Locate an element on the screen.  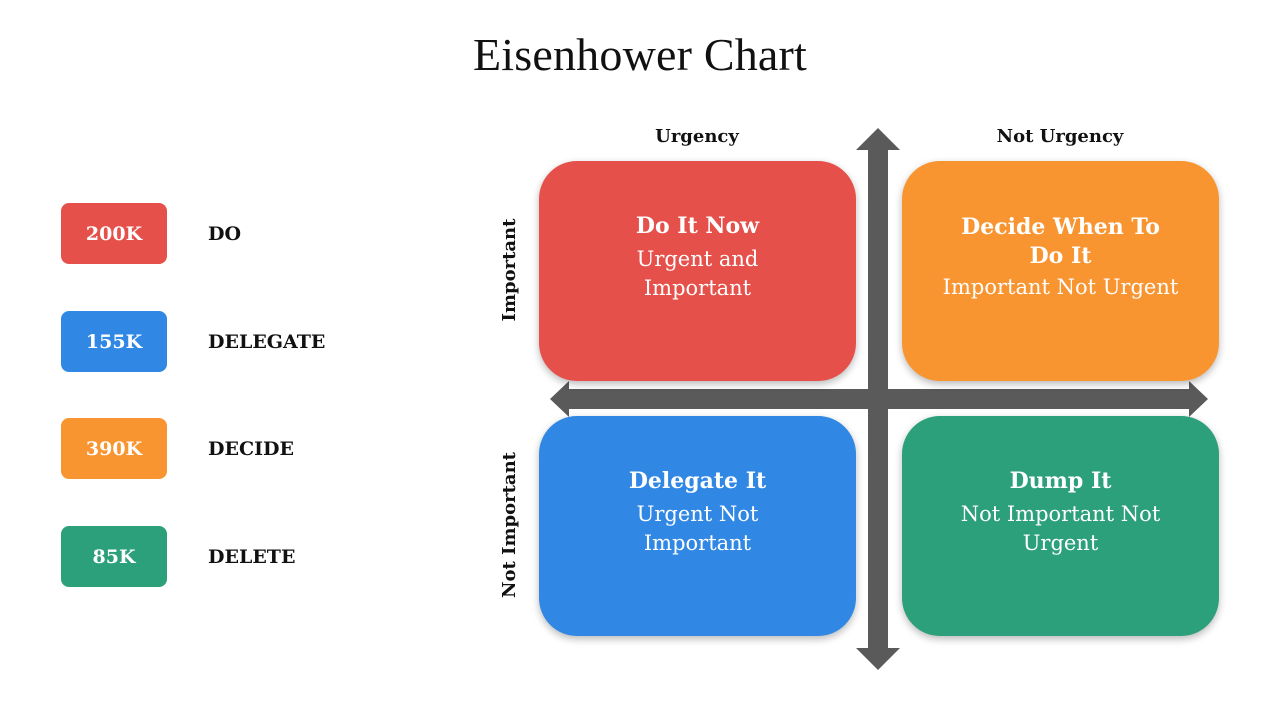
quadrant-dump-it: Dump It Not Important Not Urgent is located at coordinates (1060, 526).